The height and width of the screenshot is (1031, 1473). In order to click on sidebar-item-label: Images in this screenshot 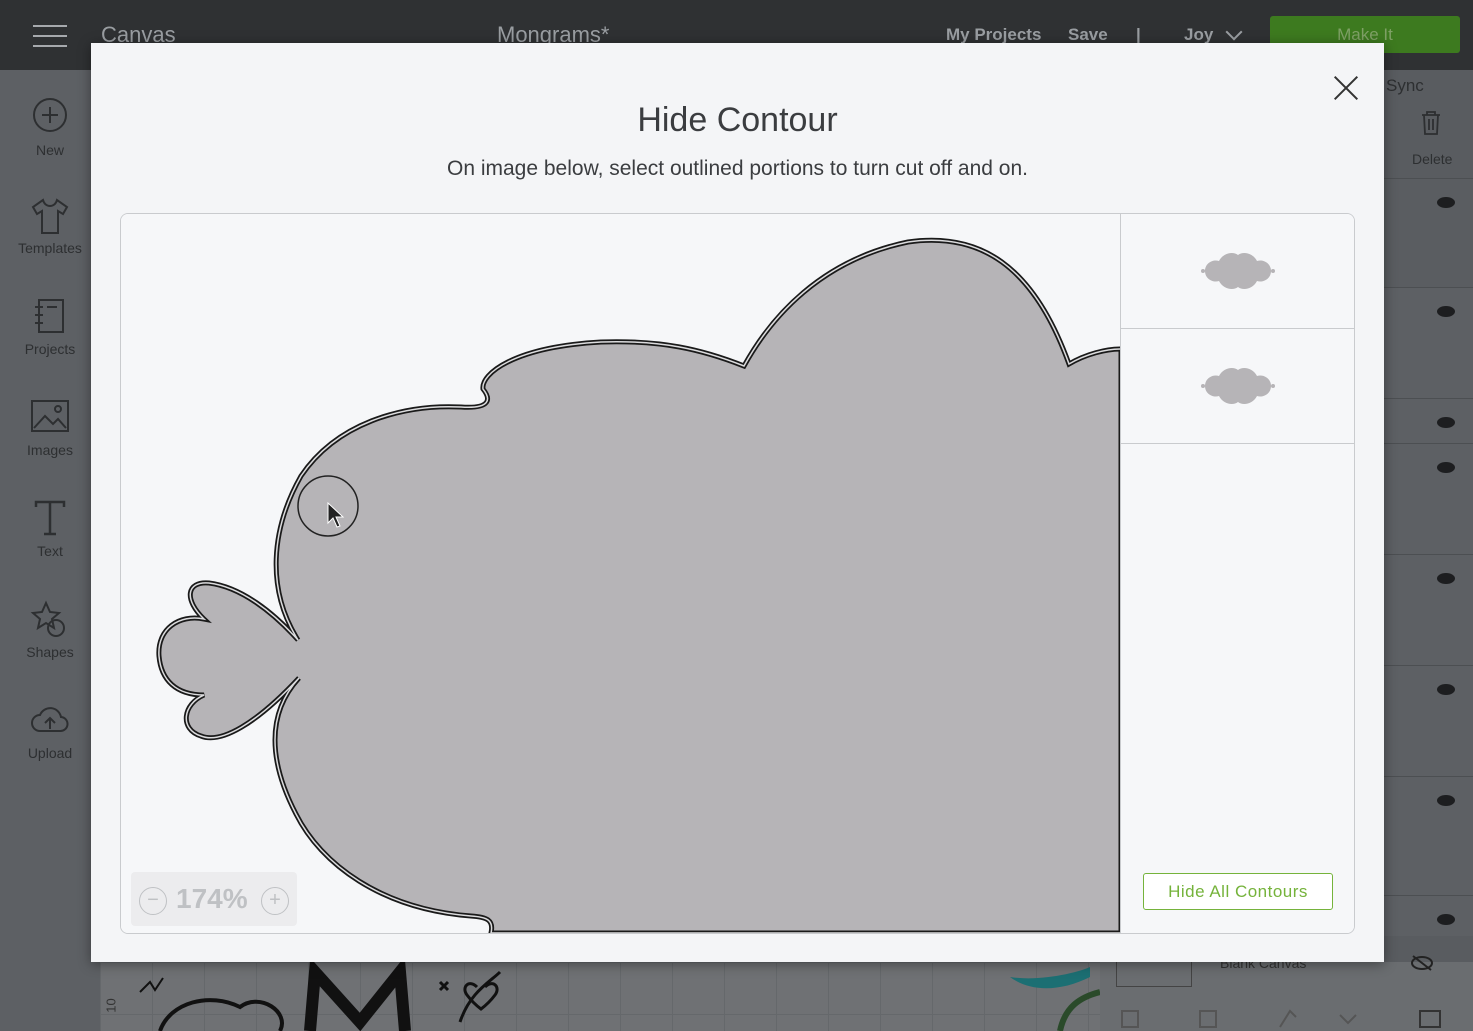, I will do `click(50, 450)`.